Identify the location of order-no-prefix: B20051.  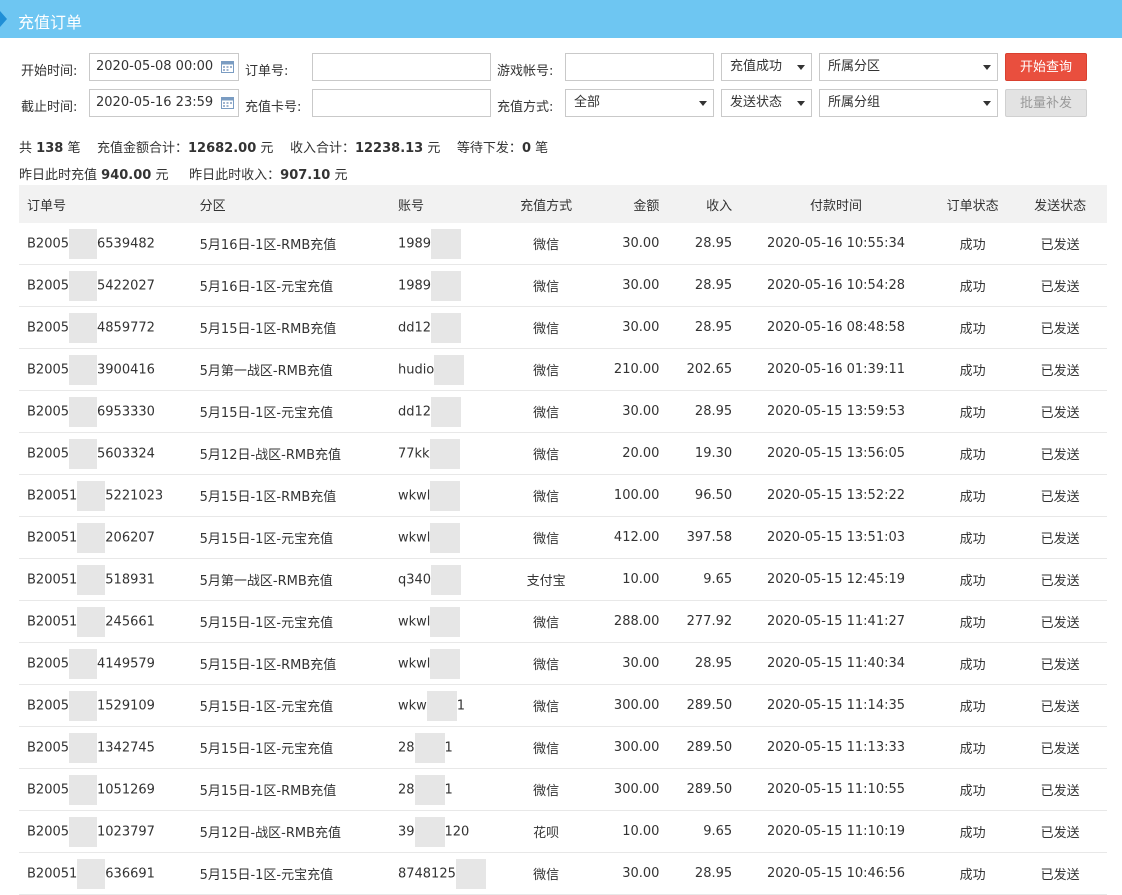
(52, 621).